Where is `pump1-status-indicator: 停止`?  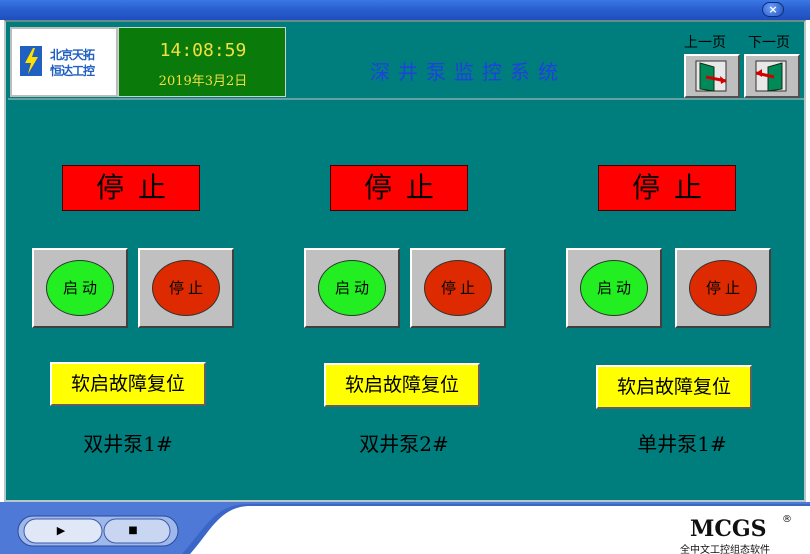 pump1-status-indicator: 停止 is located at coordinates (131, 188).